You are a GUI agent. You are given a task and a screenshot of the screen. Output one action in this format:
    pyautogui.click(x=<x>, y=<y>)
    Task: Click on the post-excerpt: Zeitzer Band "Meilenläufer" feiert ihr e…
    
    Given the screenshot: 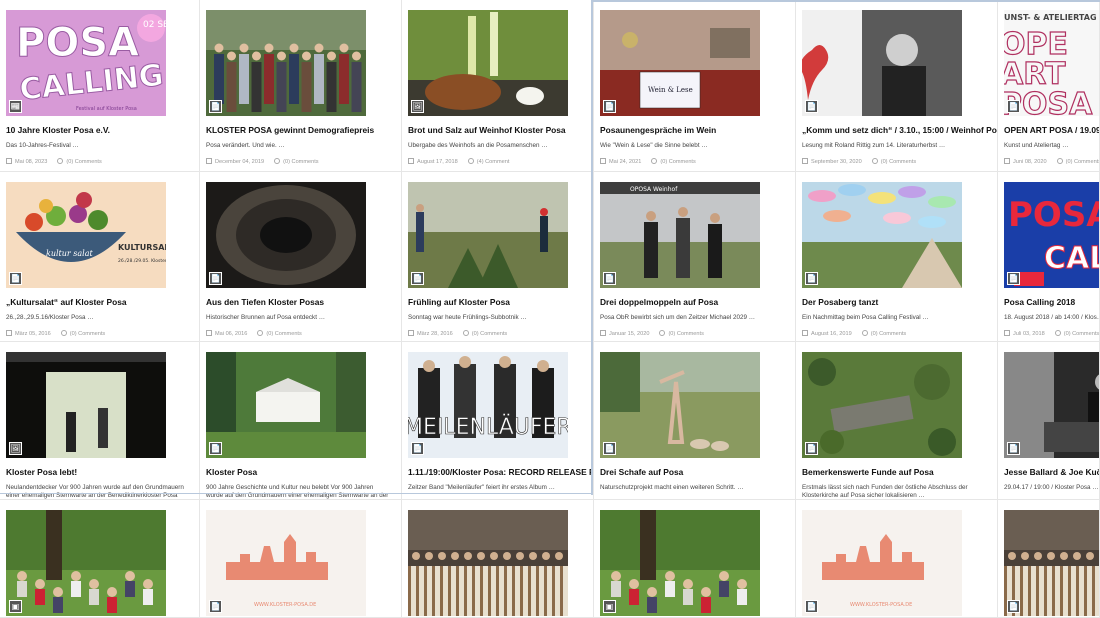 What is the action you would take?
    pyautogui.click(x=481, y=487)
    